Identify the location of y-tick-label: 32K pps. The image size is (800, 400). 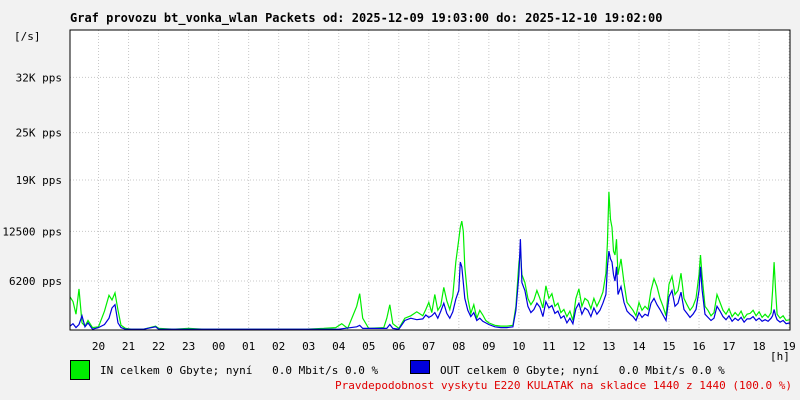
(39, 77).